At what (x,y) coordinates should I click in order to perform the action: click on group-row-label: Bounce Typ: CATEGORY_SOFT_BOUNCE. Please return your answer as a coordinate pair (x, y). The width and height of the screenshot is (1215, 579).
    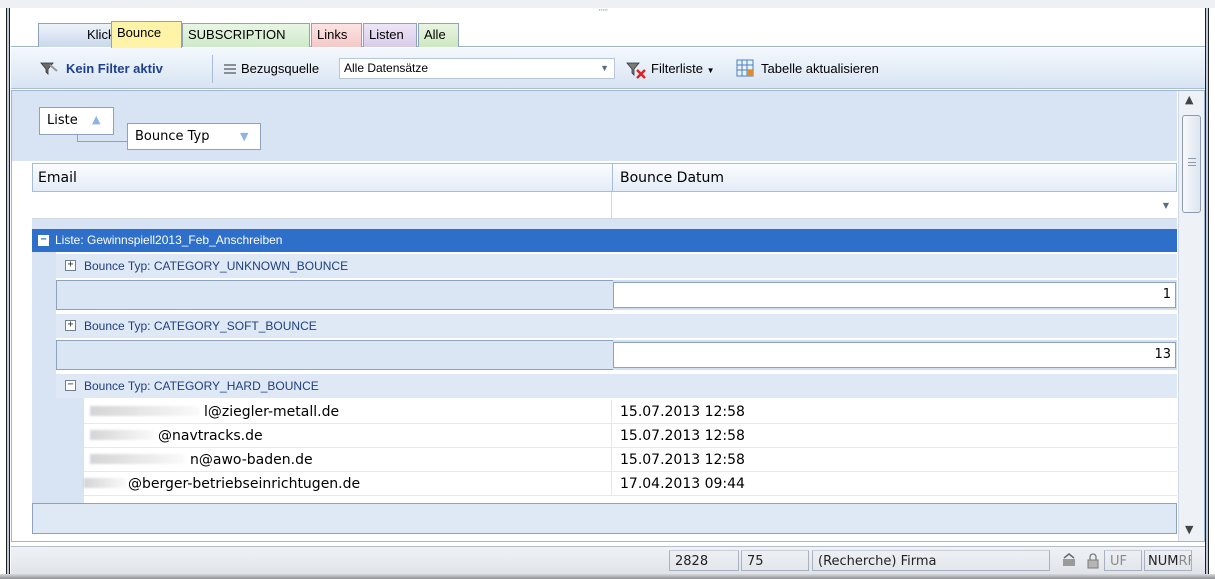
    Looking at the image, I should click on (200, 326).